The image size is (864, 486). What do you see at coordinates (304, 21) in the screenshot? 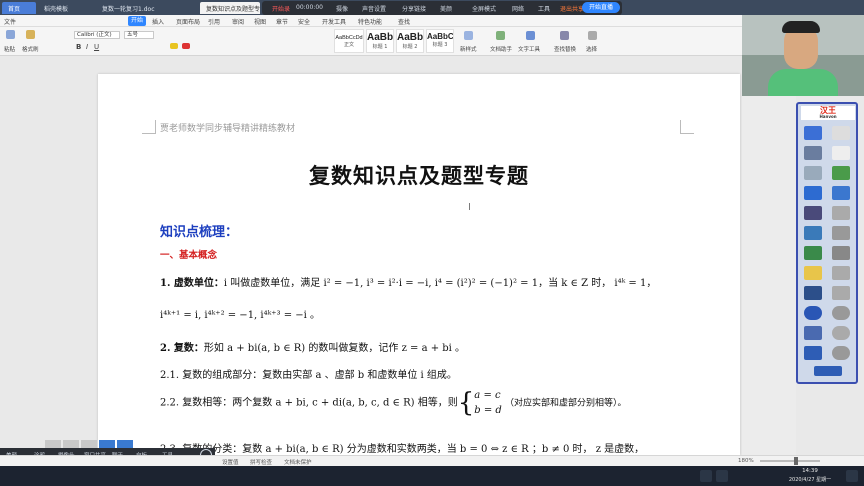
I see `menu-security: 安全` at bounding box center [304, 21].